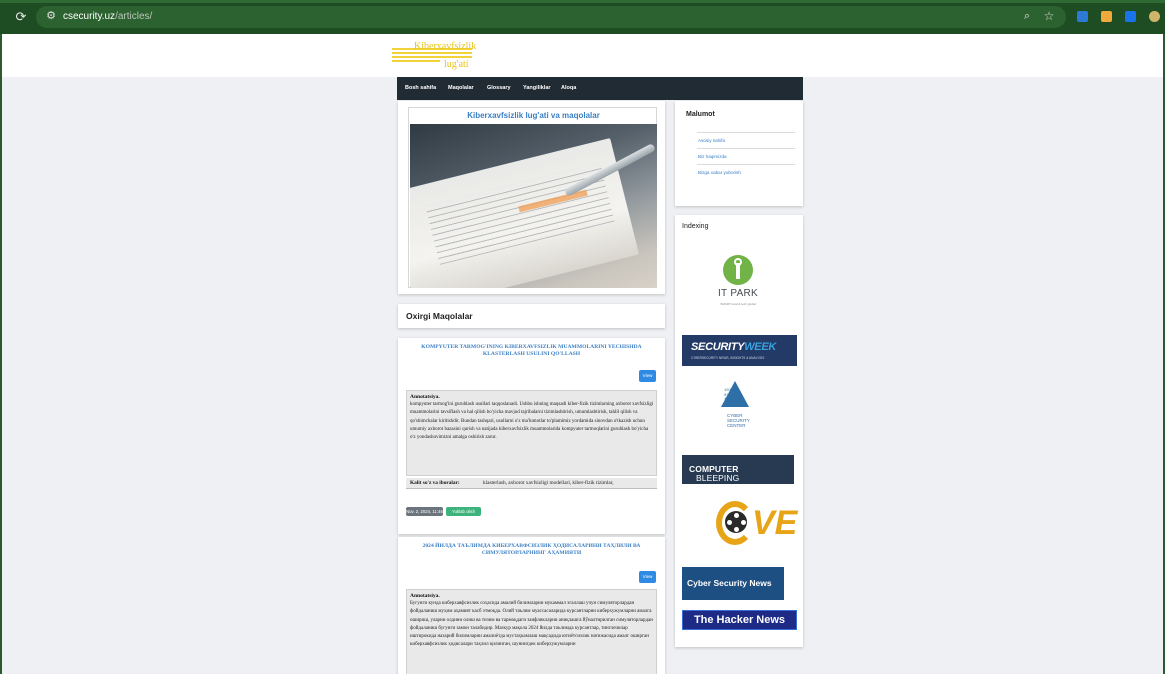  I want to click on reload-icon: ⟳, so click(21, 17).